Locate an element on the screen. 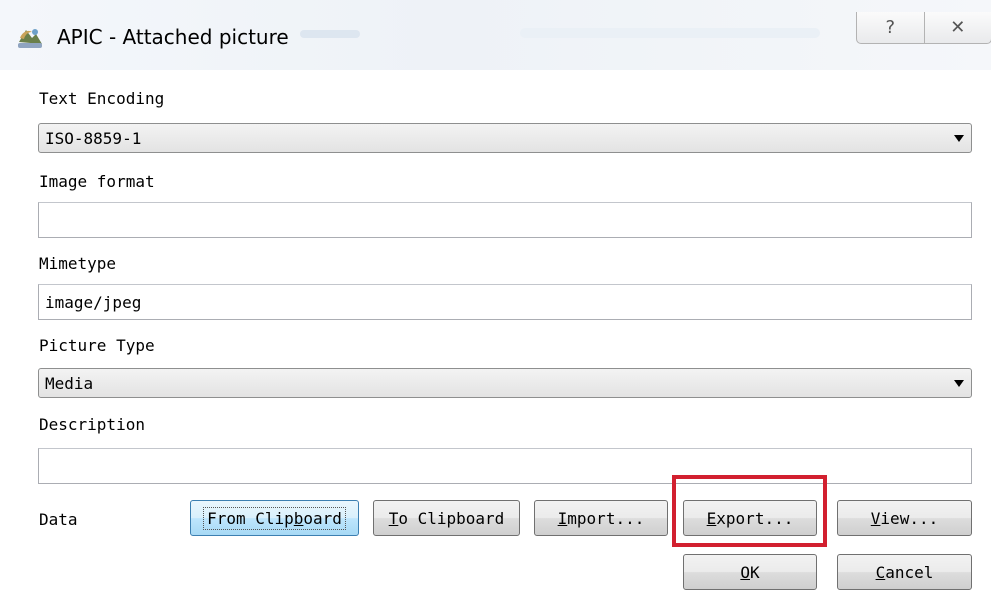 The width and height of the screenshot is (991, 610). close-icon: ✕ is located at coordinates (957, 27).